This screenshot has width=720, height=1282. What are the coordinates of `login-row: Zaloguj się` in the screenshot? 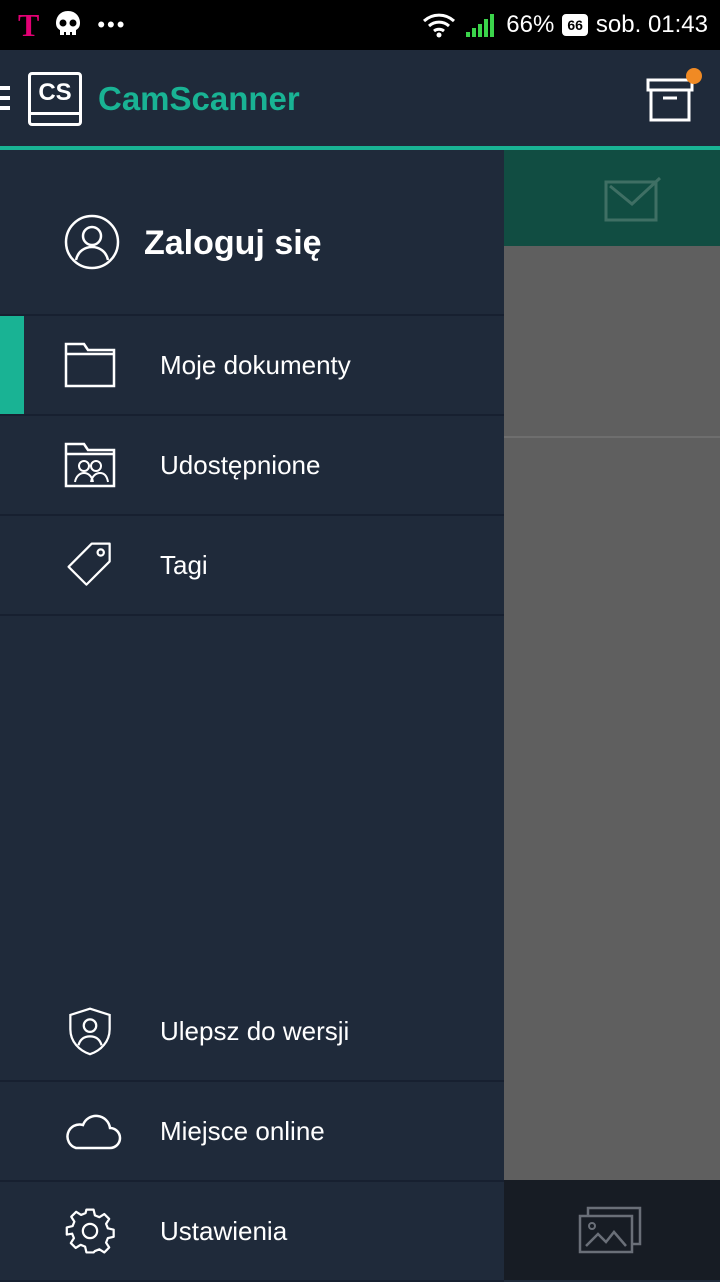 It's located at (252, 233).